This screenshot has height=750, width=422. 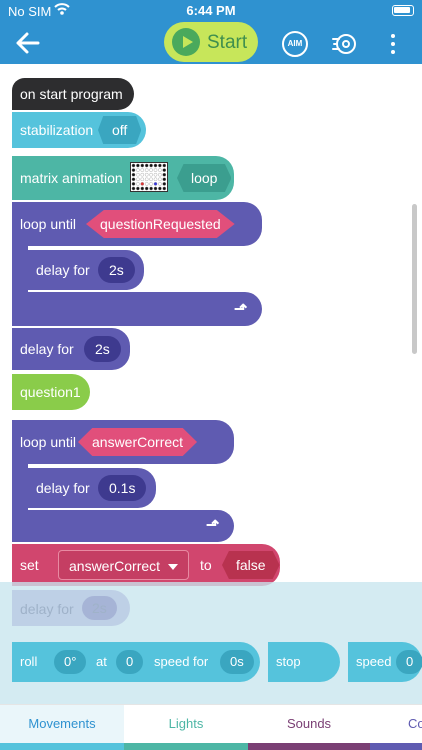 I want to click on on-start-label: on start program, so click(x=71, y=94).